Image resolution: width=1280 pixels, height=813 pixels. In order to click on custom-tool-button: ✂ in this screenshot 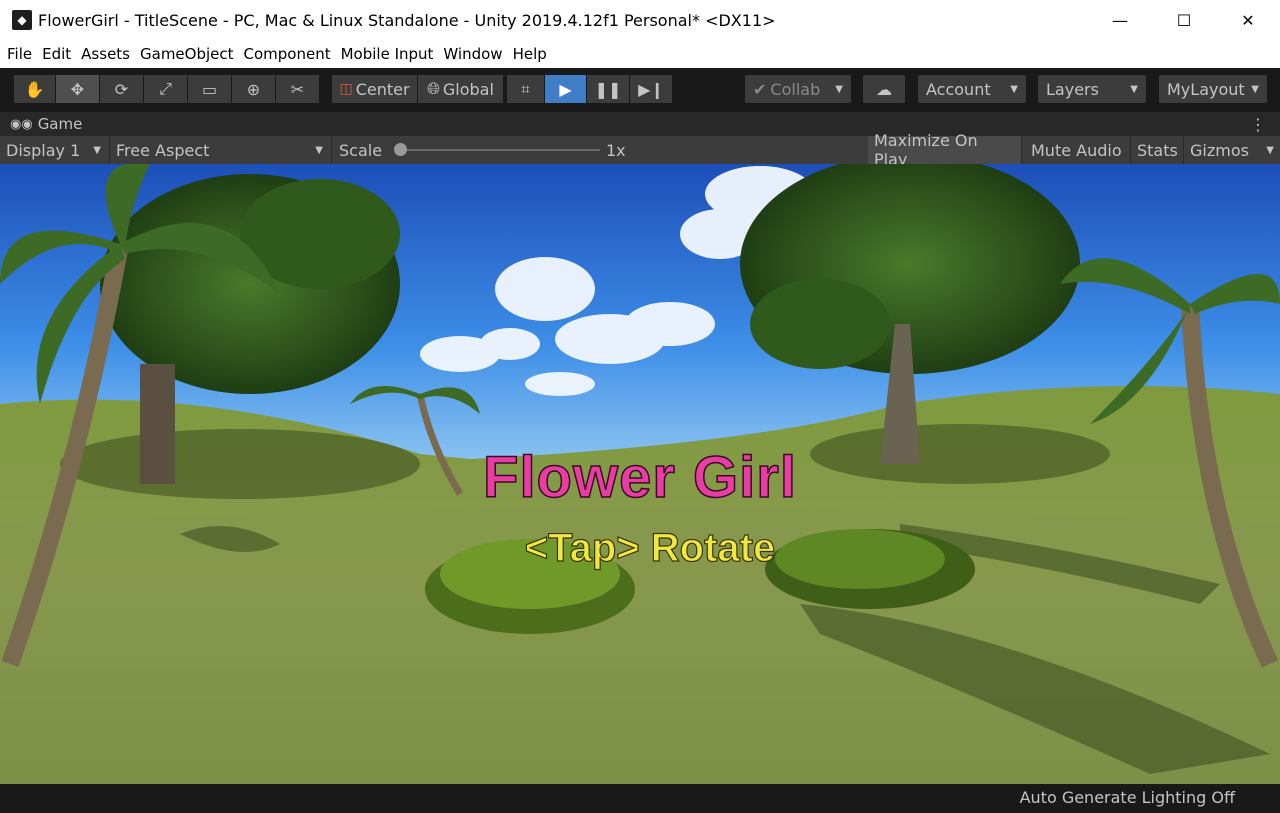, I will do `click(298, 89)`.